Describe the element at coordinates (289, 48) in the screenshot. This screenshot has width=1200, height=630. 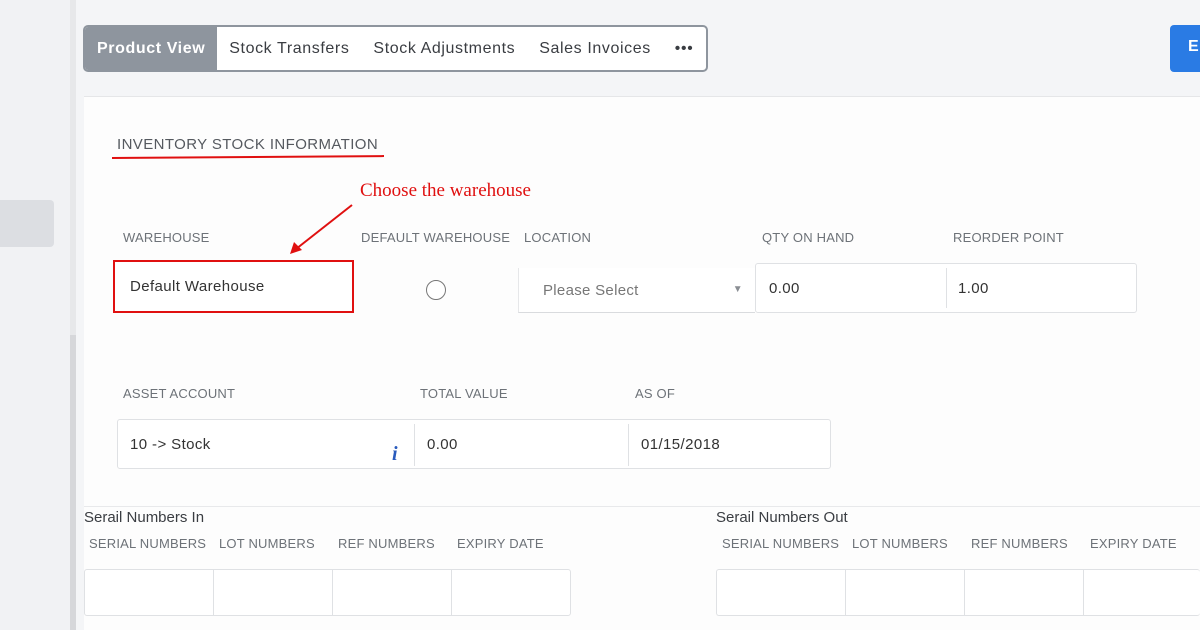
I see `tab-stock-transfers: Stock Transfers` at that location.